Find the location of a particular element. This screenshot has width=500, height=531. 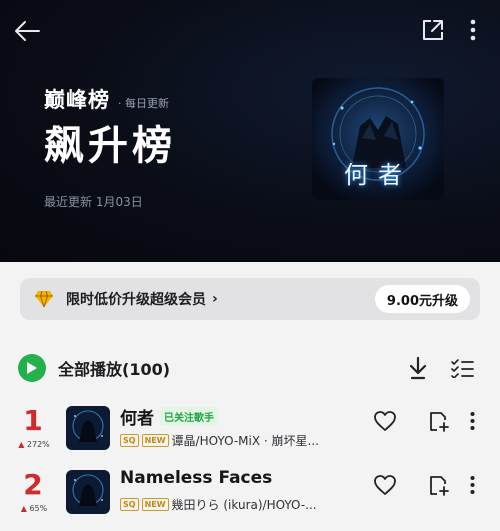

brand-title: 巅峰榜 is located at coordinates (77, 100).